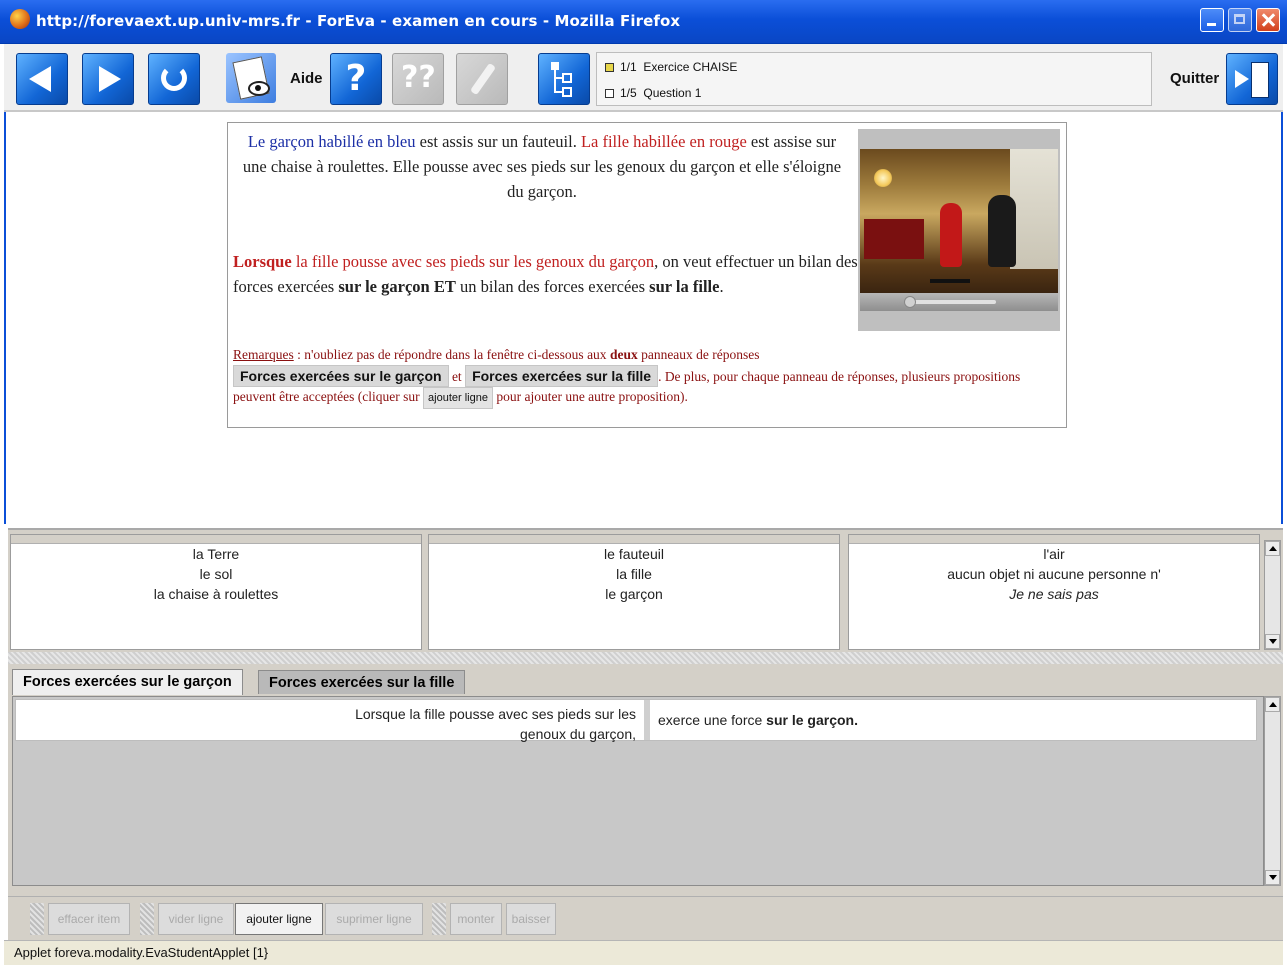 Image resolution: width=1287 pixels, height=965 pixels. Describe the element at coordinates (476, 919) in the screenshot. I see `monter-button: monter` at that location.